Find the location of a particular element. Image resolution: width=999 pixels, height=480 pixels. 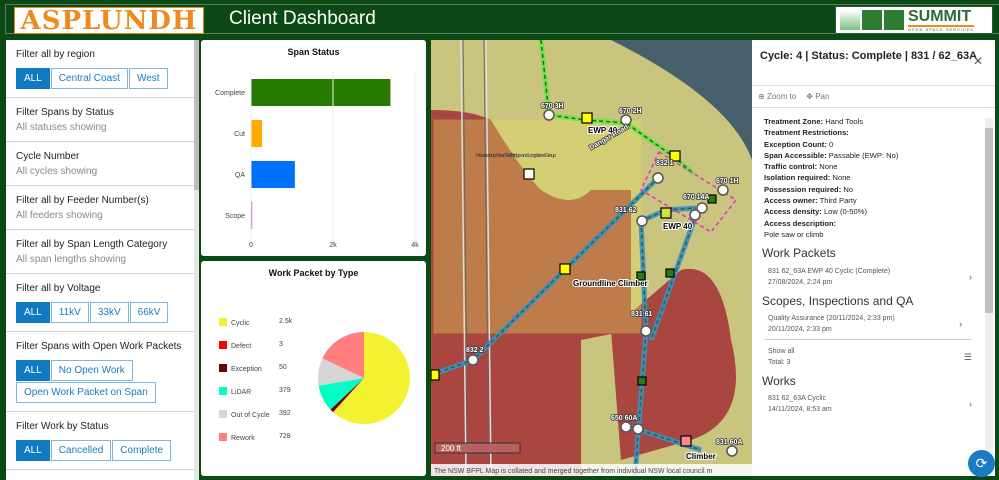

span-status-card: Span Status Complete Cut QA Scope 0 2k 4k is located at coordinates (313, 148).